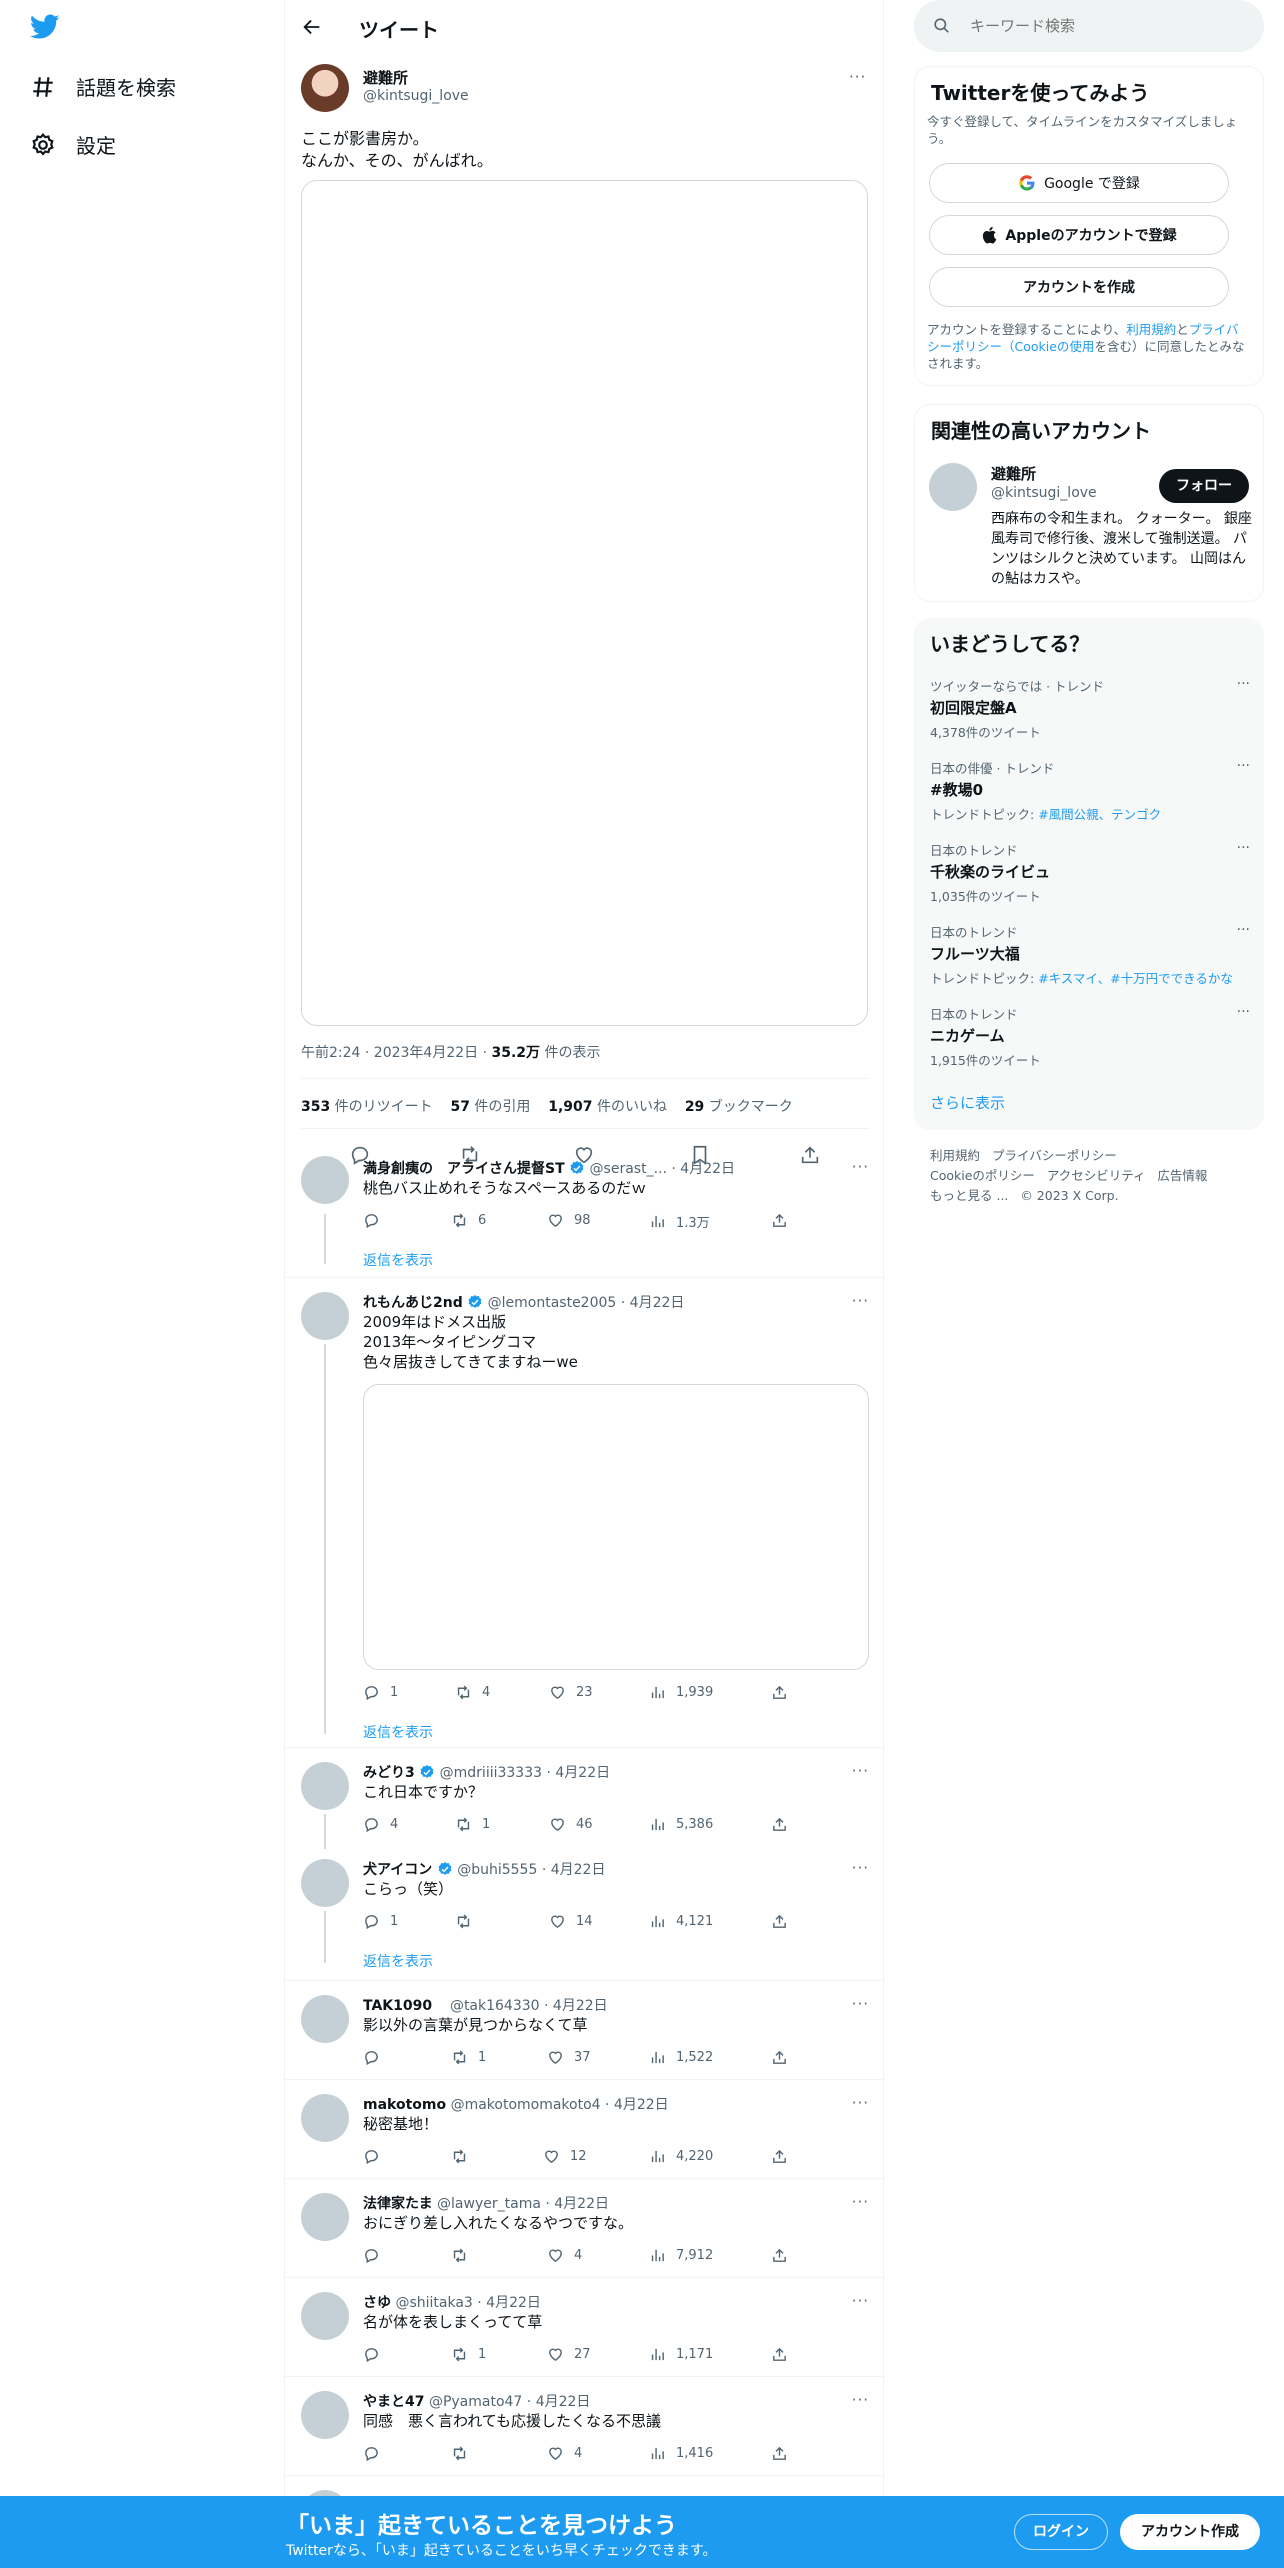 The height and width of the screenshot is (2568, 1284). I want to click on terms-link: 利用規約, so click(1151, 329).